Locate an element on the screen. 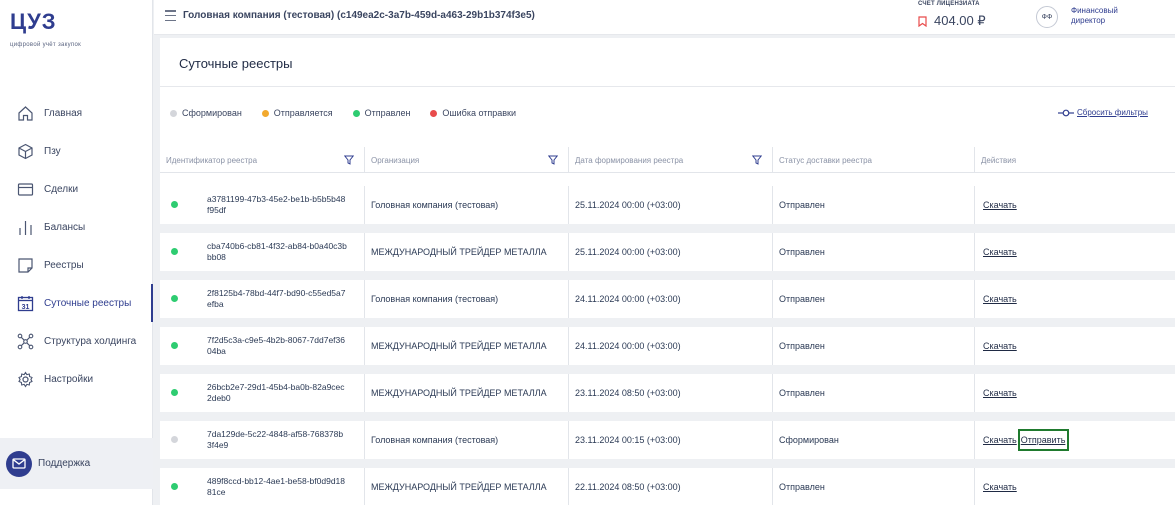 Image resolution: width=1175 pixels, height=505 pixels. cell-date: 22.11.2024 08:50 (+03:00) is located at coordinates (670, 486).